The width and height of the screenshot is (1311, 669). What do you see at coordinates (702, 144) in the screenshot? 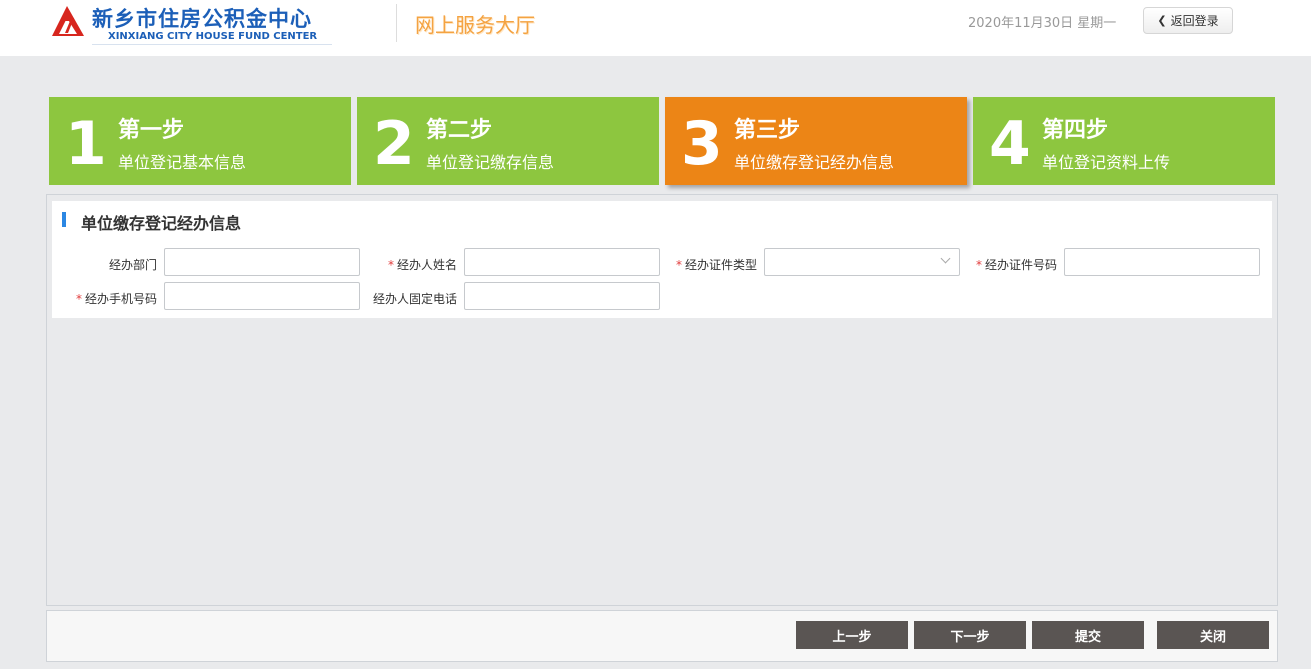
I see `step-number: 3` at bounding box center [702, 144].